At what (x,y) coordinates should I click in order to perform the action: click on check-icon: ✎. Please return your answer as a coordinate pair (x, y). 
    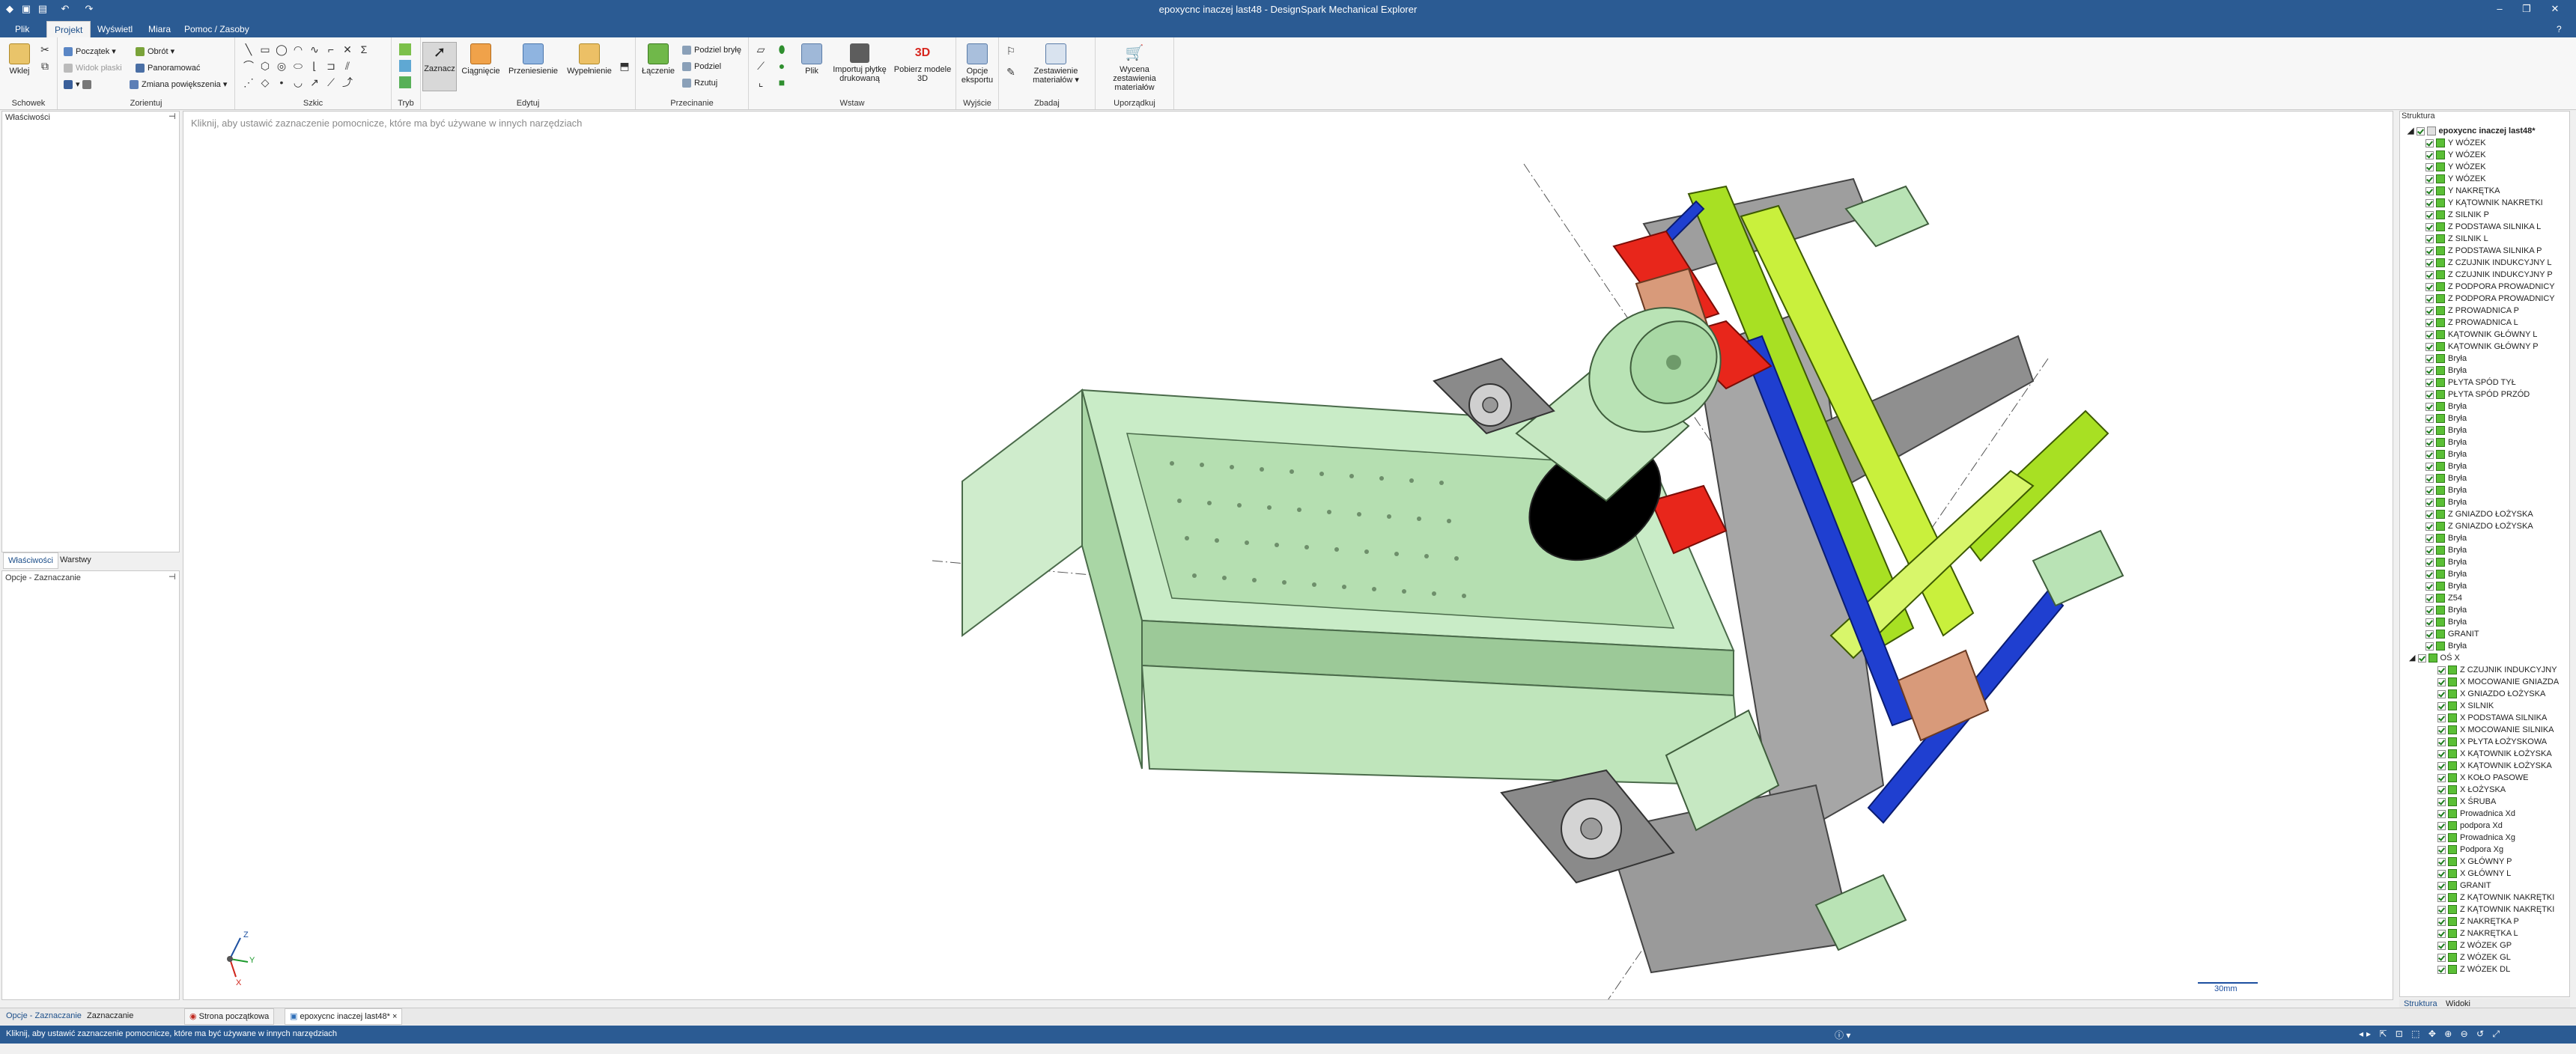
    Looking at the image, I should click on (1011, 72).